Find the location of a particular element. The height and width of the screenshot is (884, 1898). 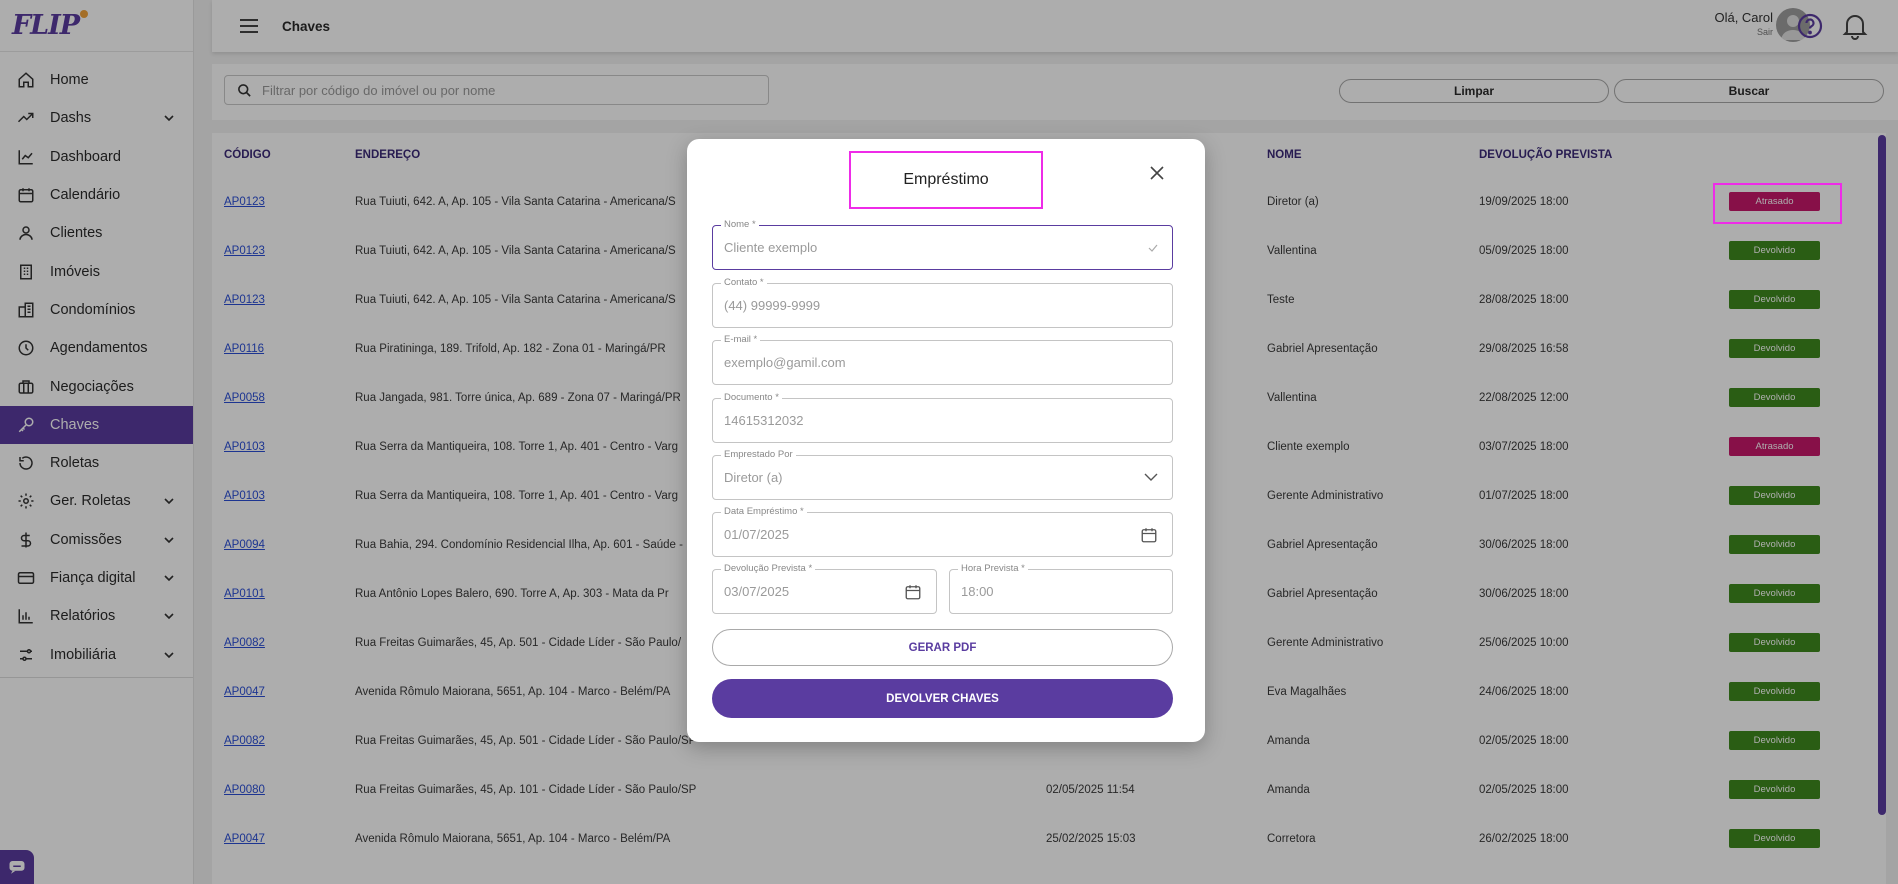

email-field-label: E-mail * is located at coordinates (741, 339).